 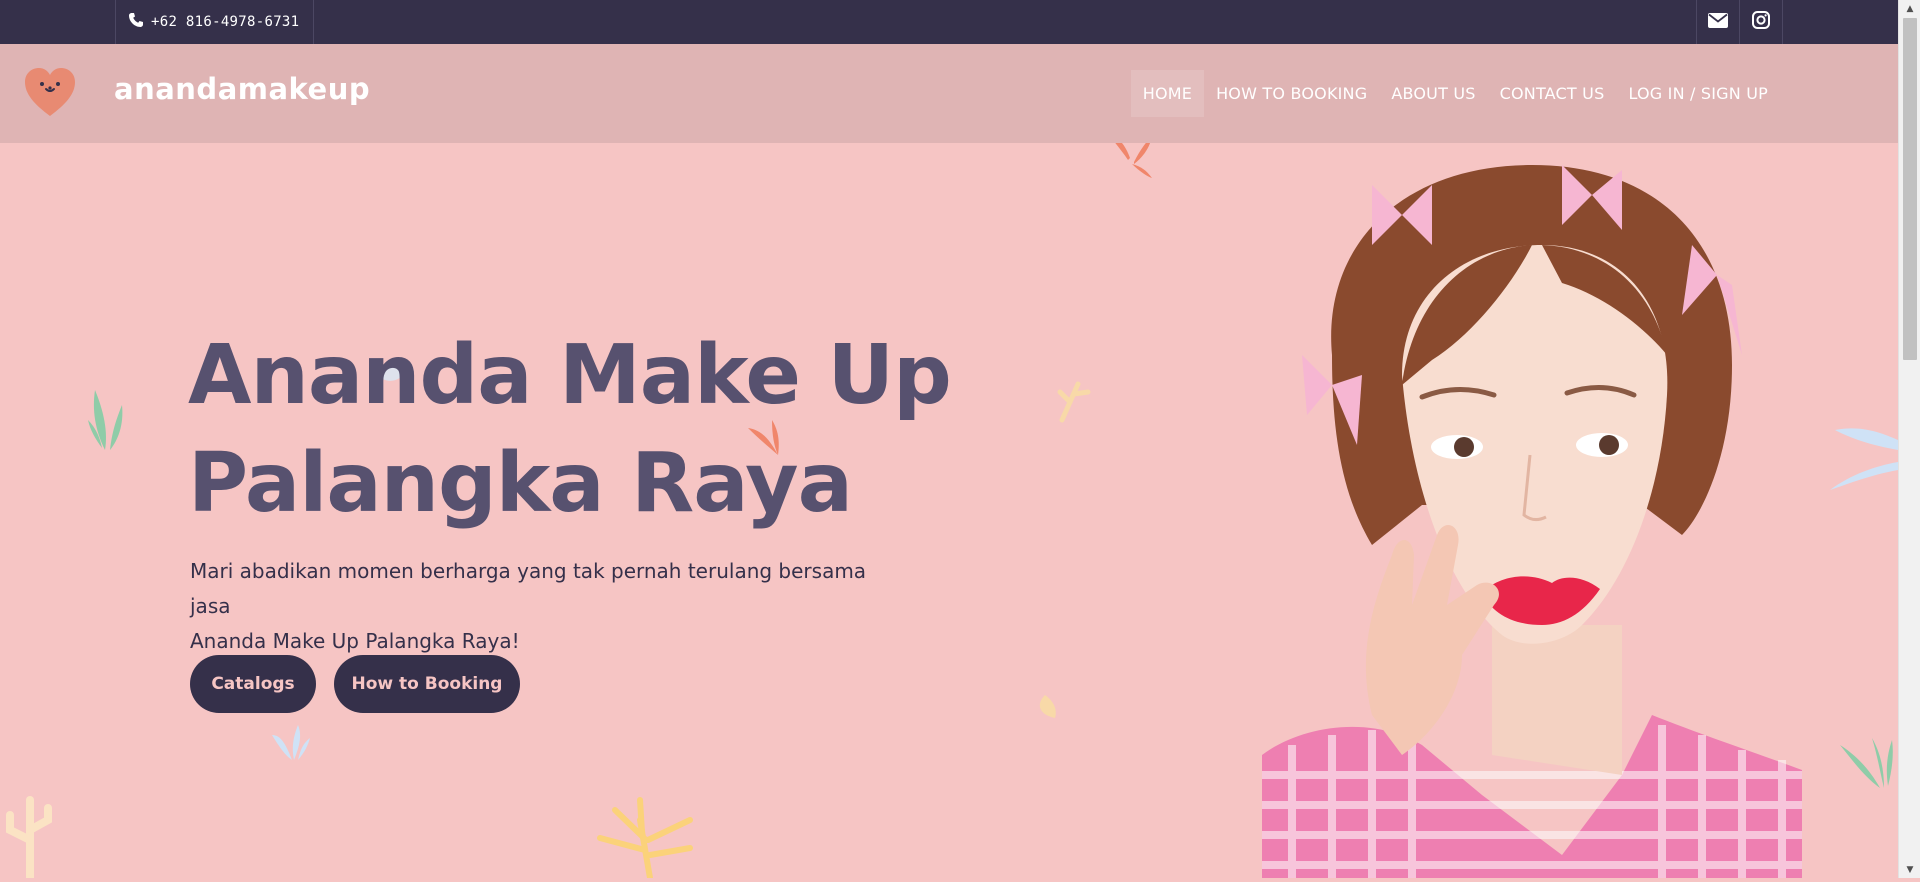 What do you see at coordinates (427, 684) in the screenshot?
I see `how-to-booking-button: How to Booking` at bounding box center [427, 684].